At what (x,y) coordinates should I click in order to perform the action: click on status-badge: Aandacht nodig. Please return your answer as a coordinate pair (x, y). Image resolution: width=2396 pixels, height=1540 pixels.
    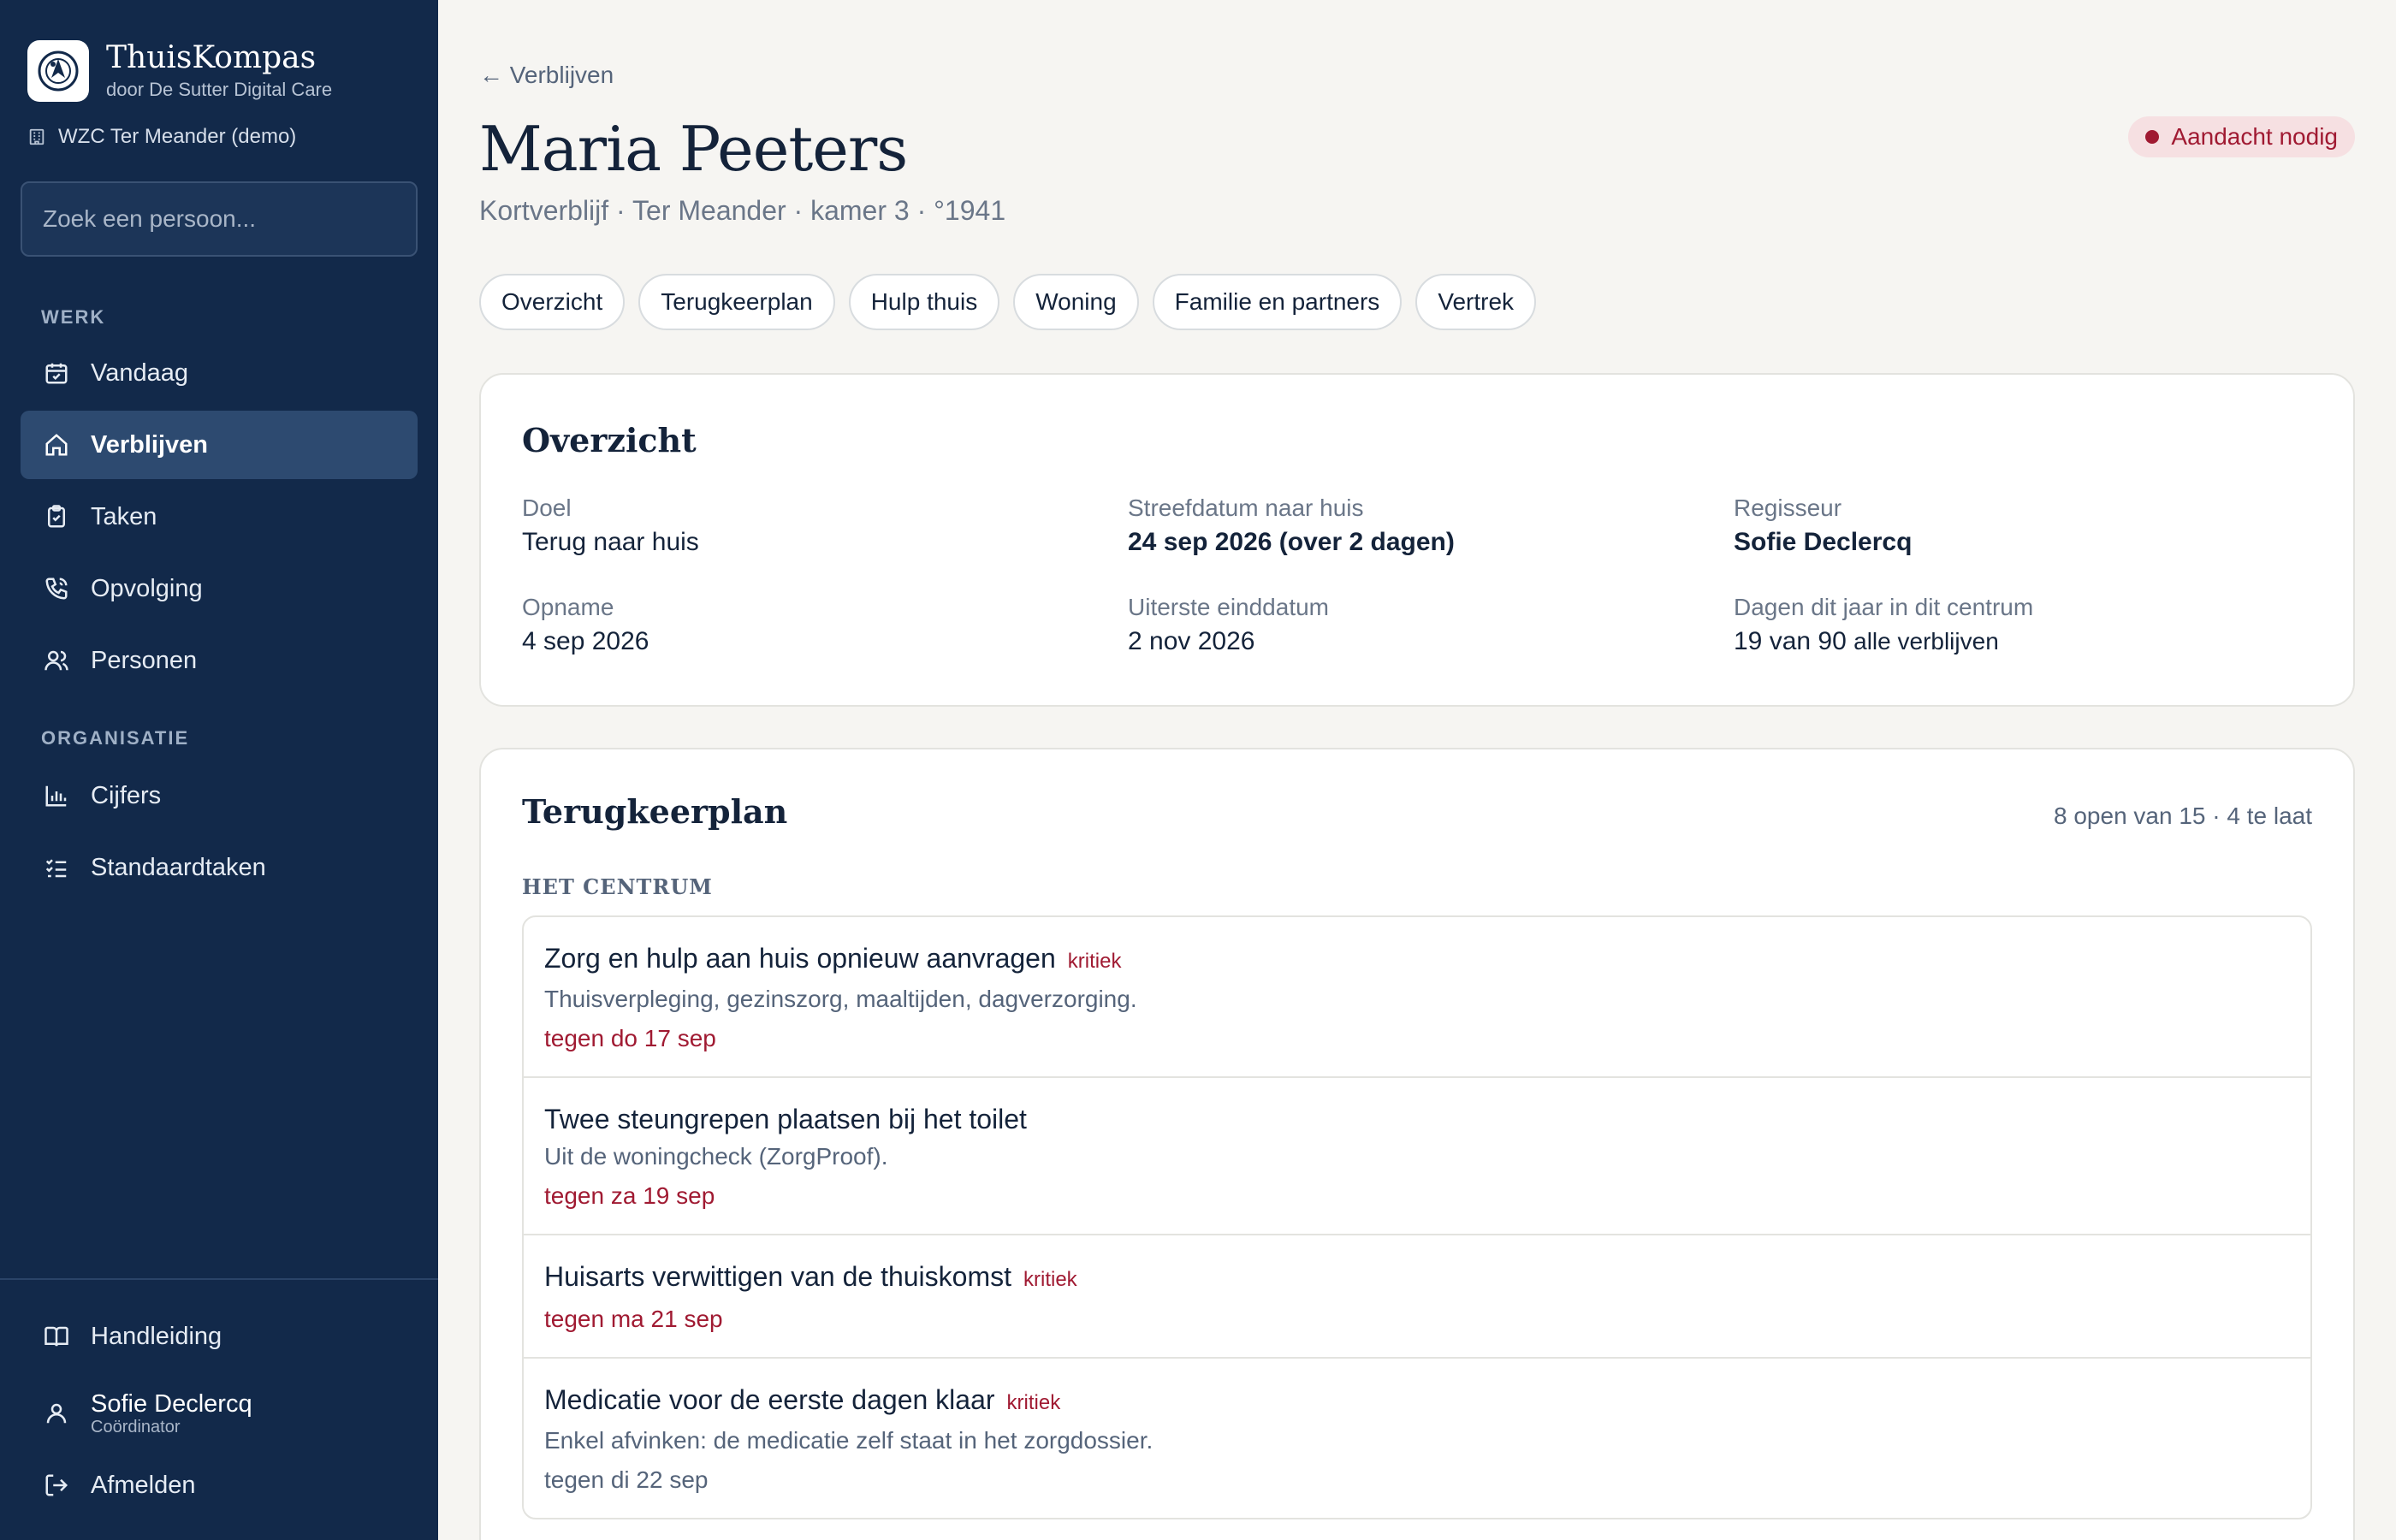
    Looking at the image, I should click on (2241, 136).